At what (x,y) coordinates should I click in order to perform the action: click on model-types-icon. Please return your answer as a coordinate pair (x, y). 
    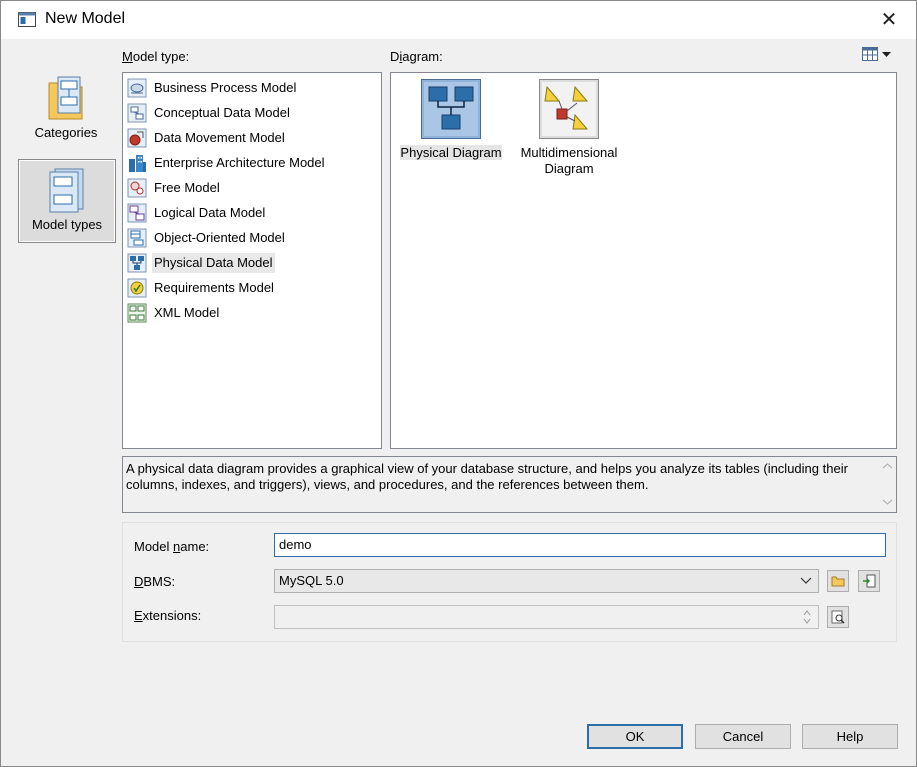
    Looking at the image, I should click on (66, 190).